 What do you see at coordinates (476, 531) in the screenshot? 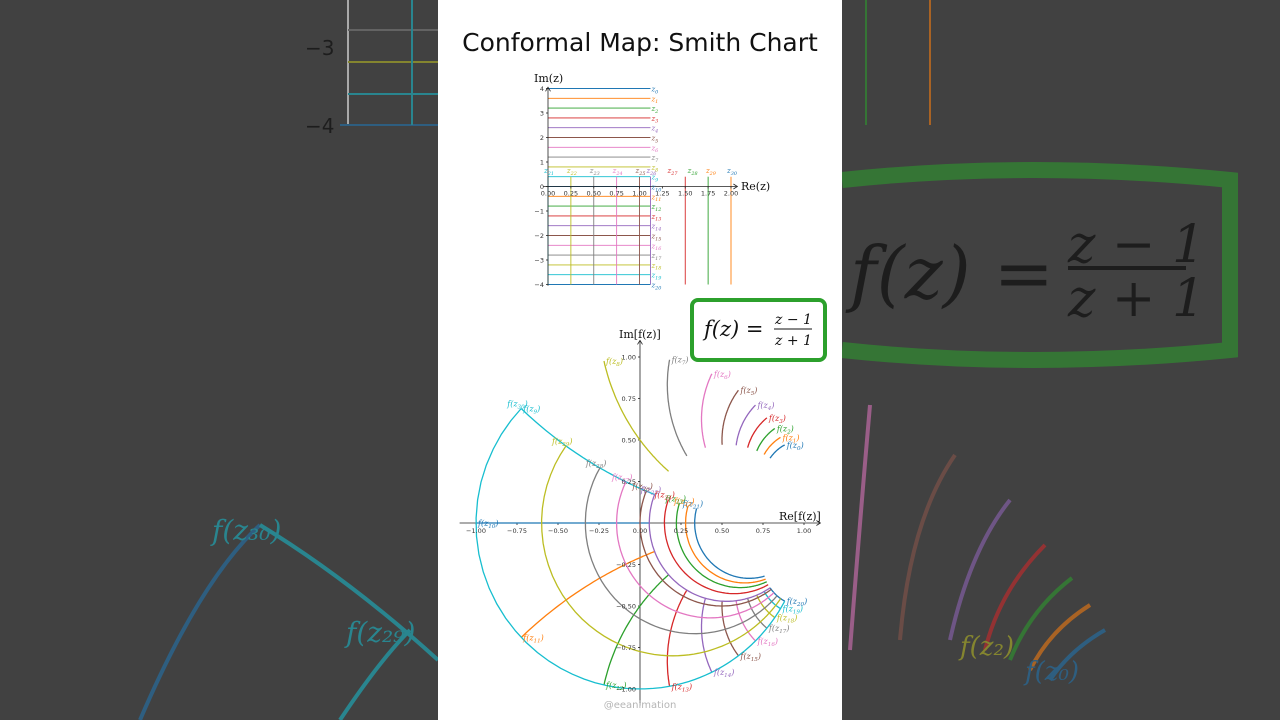
I see `w-xtick-label-0: −1.00` at bounding box center [476, 531].